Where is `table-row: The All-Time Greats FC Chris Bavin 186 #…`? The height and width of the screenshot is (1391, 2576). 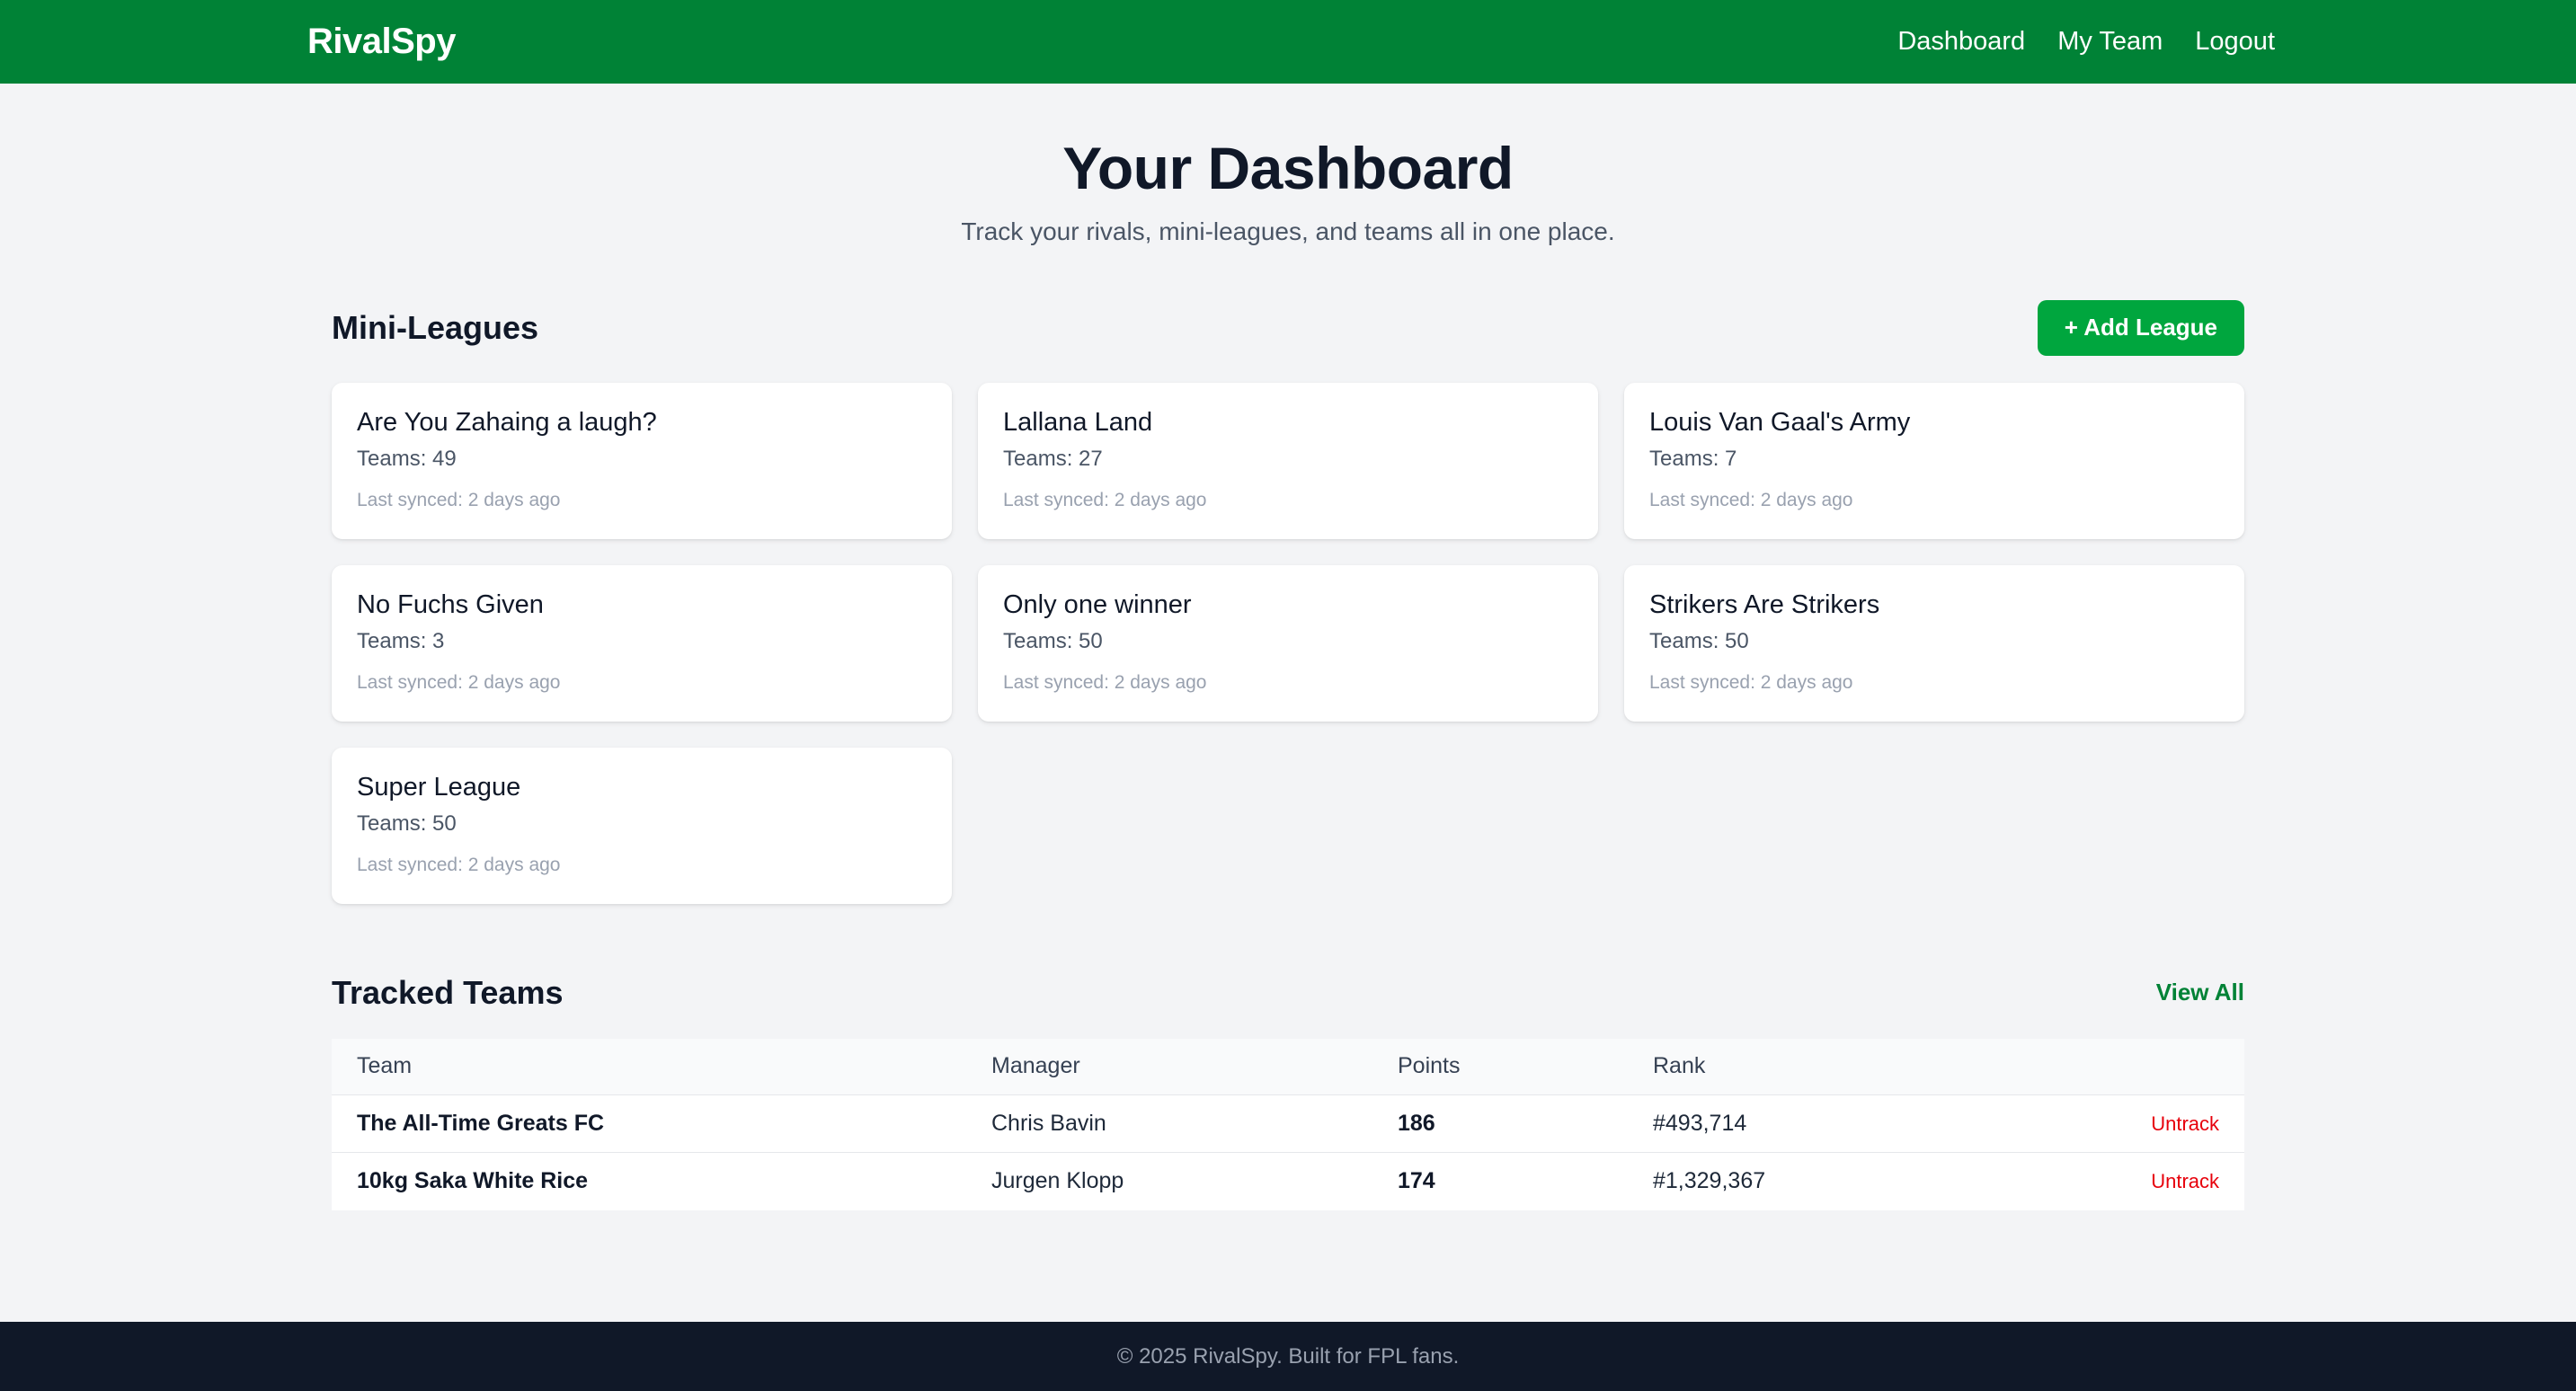 table-row: The All-Time Greats FC Chris Bavin 186 #… is located at coordinates (1288, 1123).